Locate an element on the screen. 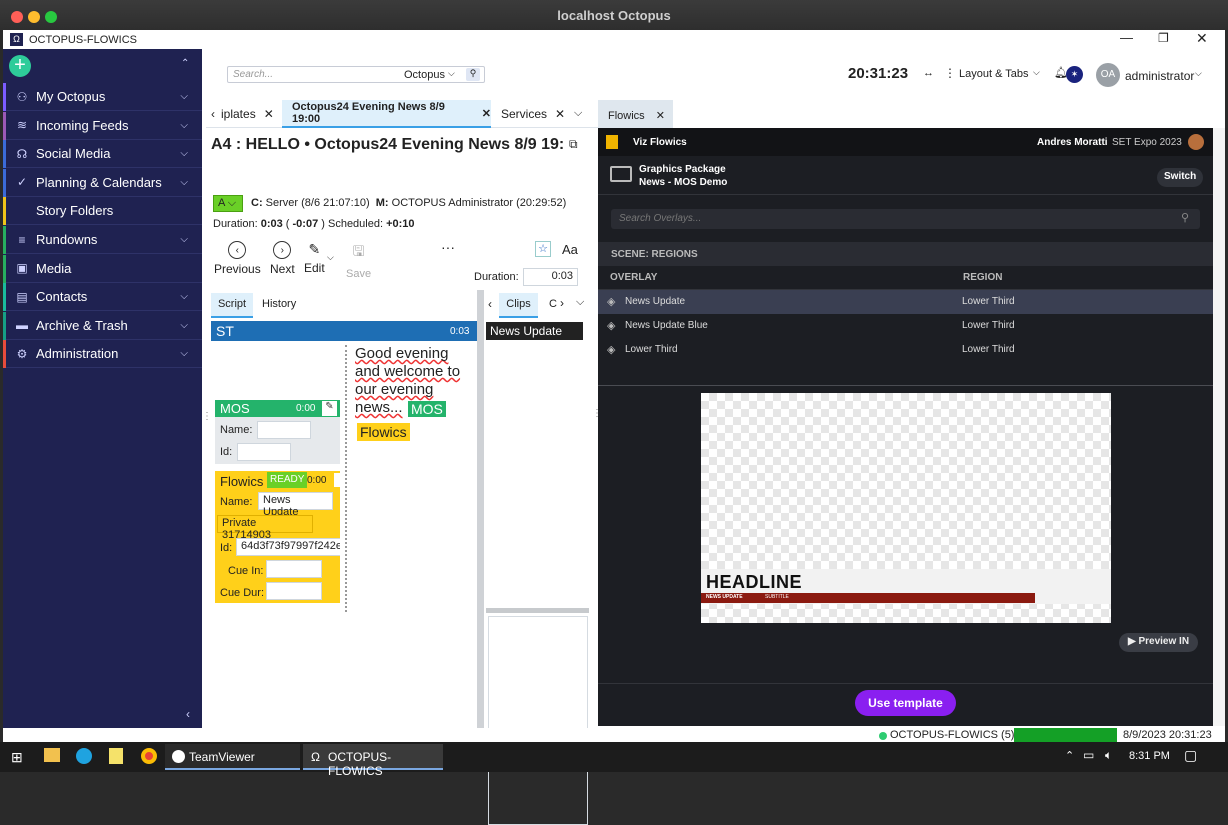 Image resolution: width=1228 pixels, height=825 pixels. minimize-icon: — is located at coordinates (1126, 37).